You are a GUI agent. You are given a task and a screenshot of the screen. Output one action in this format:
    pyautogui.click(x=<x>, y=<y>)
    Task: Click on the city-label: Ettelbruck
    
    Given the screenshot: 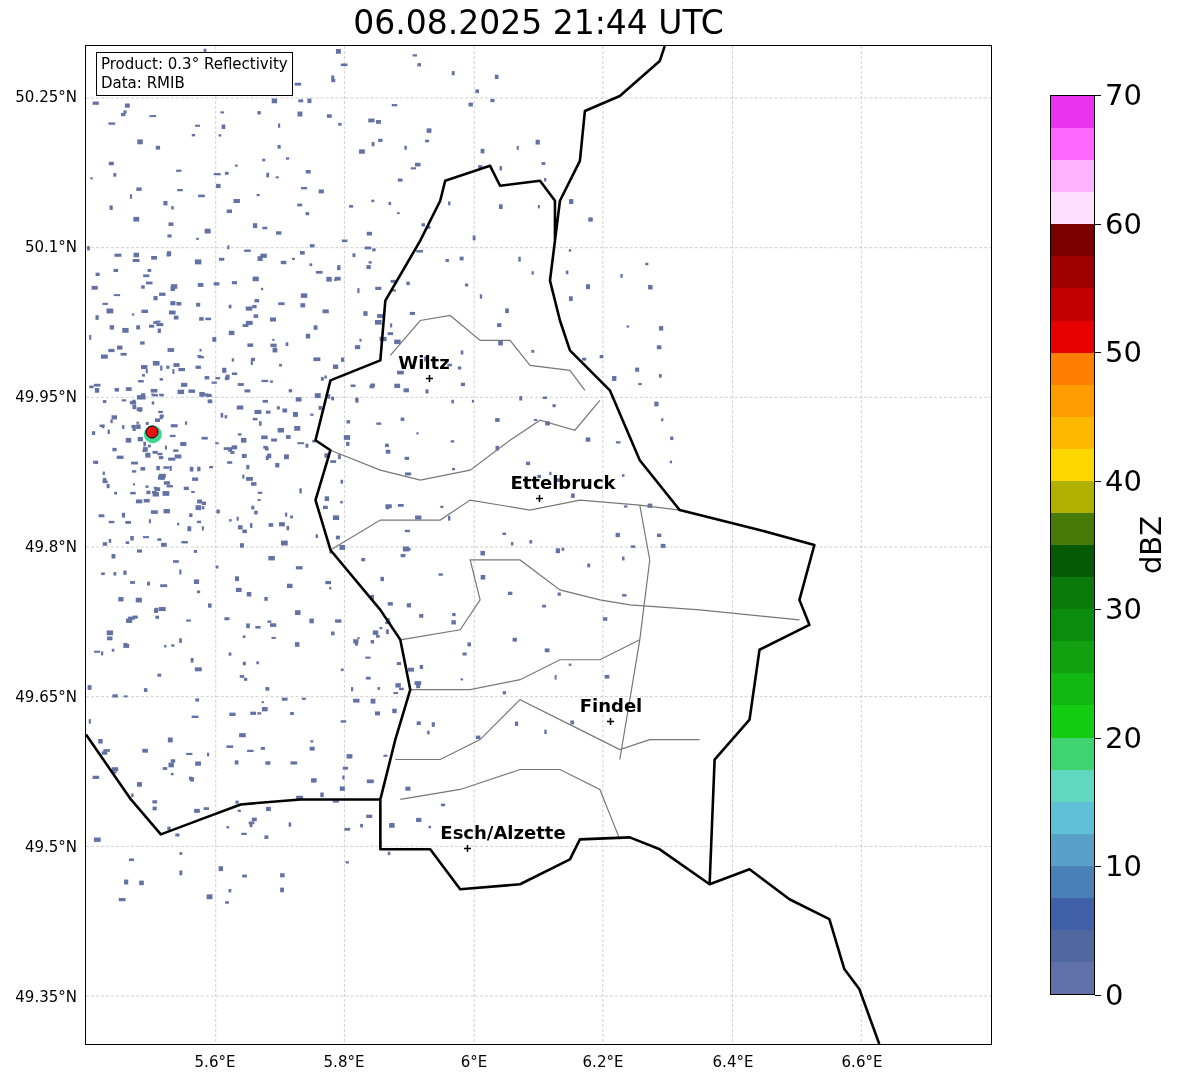 What is the action you would take?
    pyautogui.click(x=563, y=482)
    